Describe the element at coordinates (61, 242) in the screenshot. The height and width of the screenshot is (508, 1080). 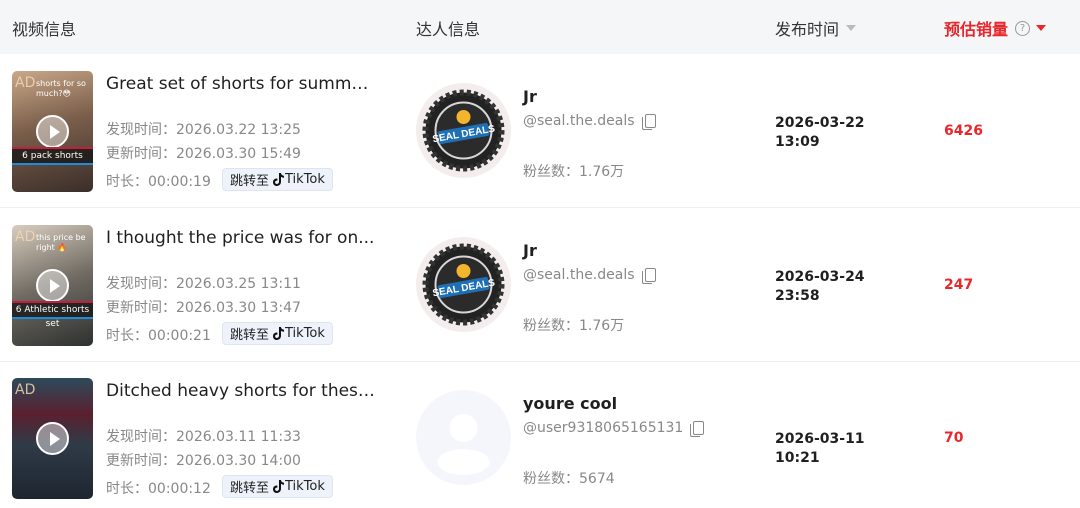
I see `thumbnail-overlay-text: this price be right 🔥` at that location.